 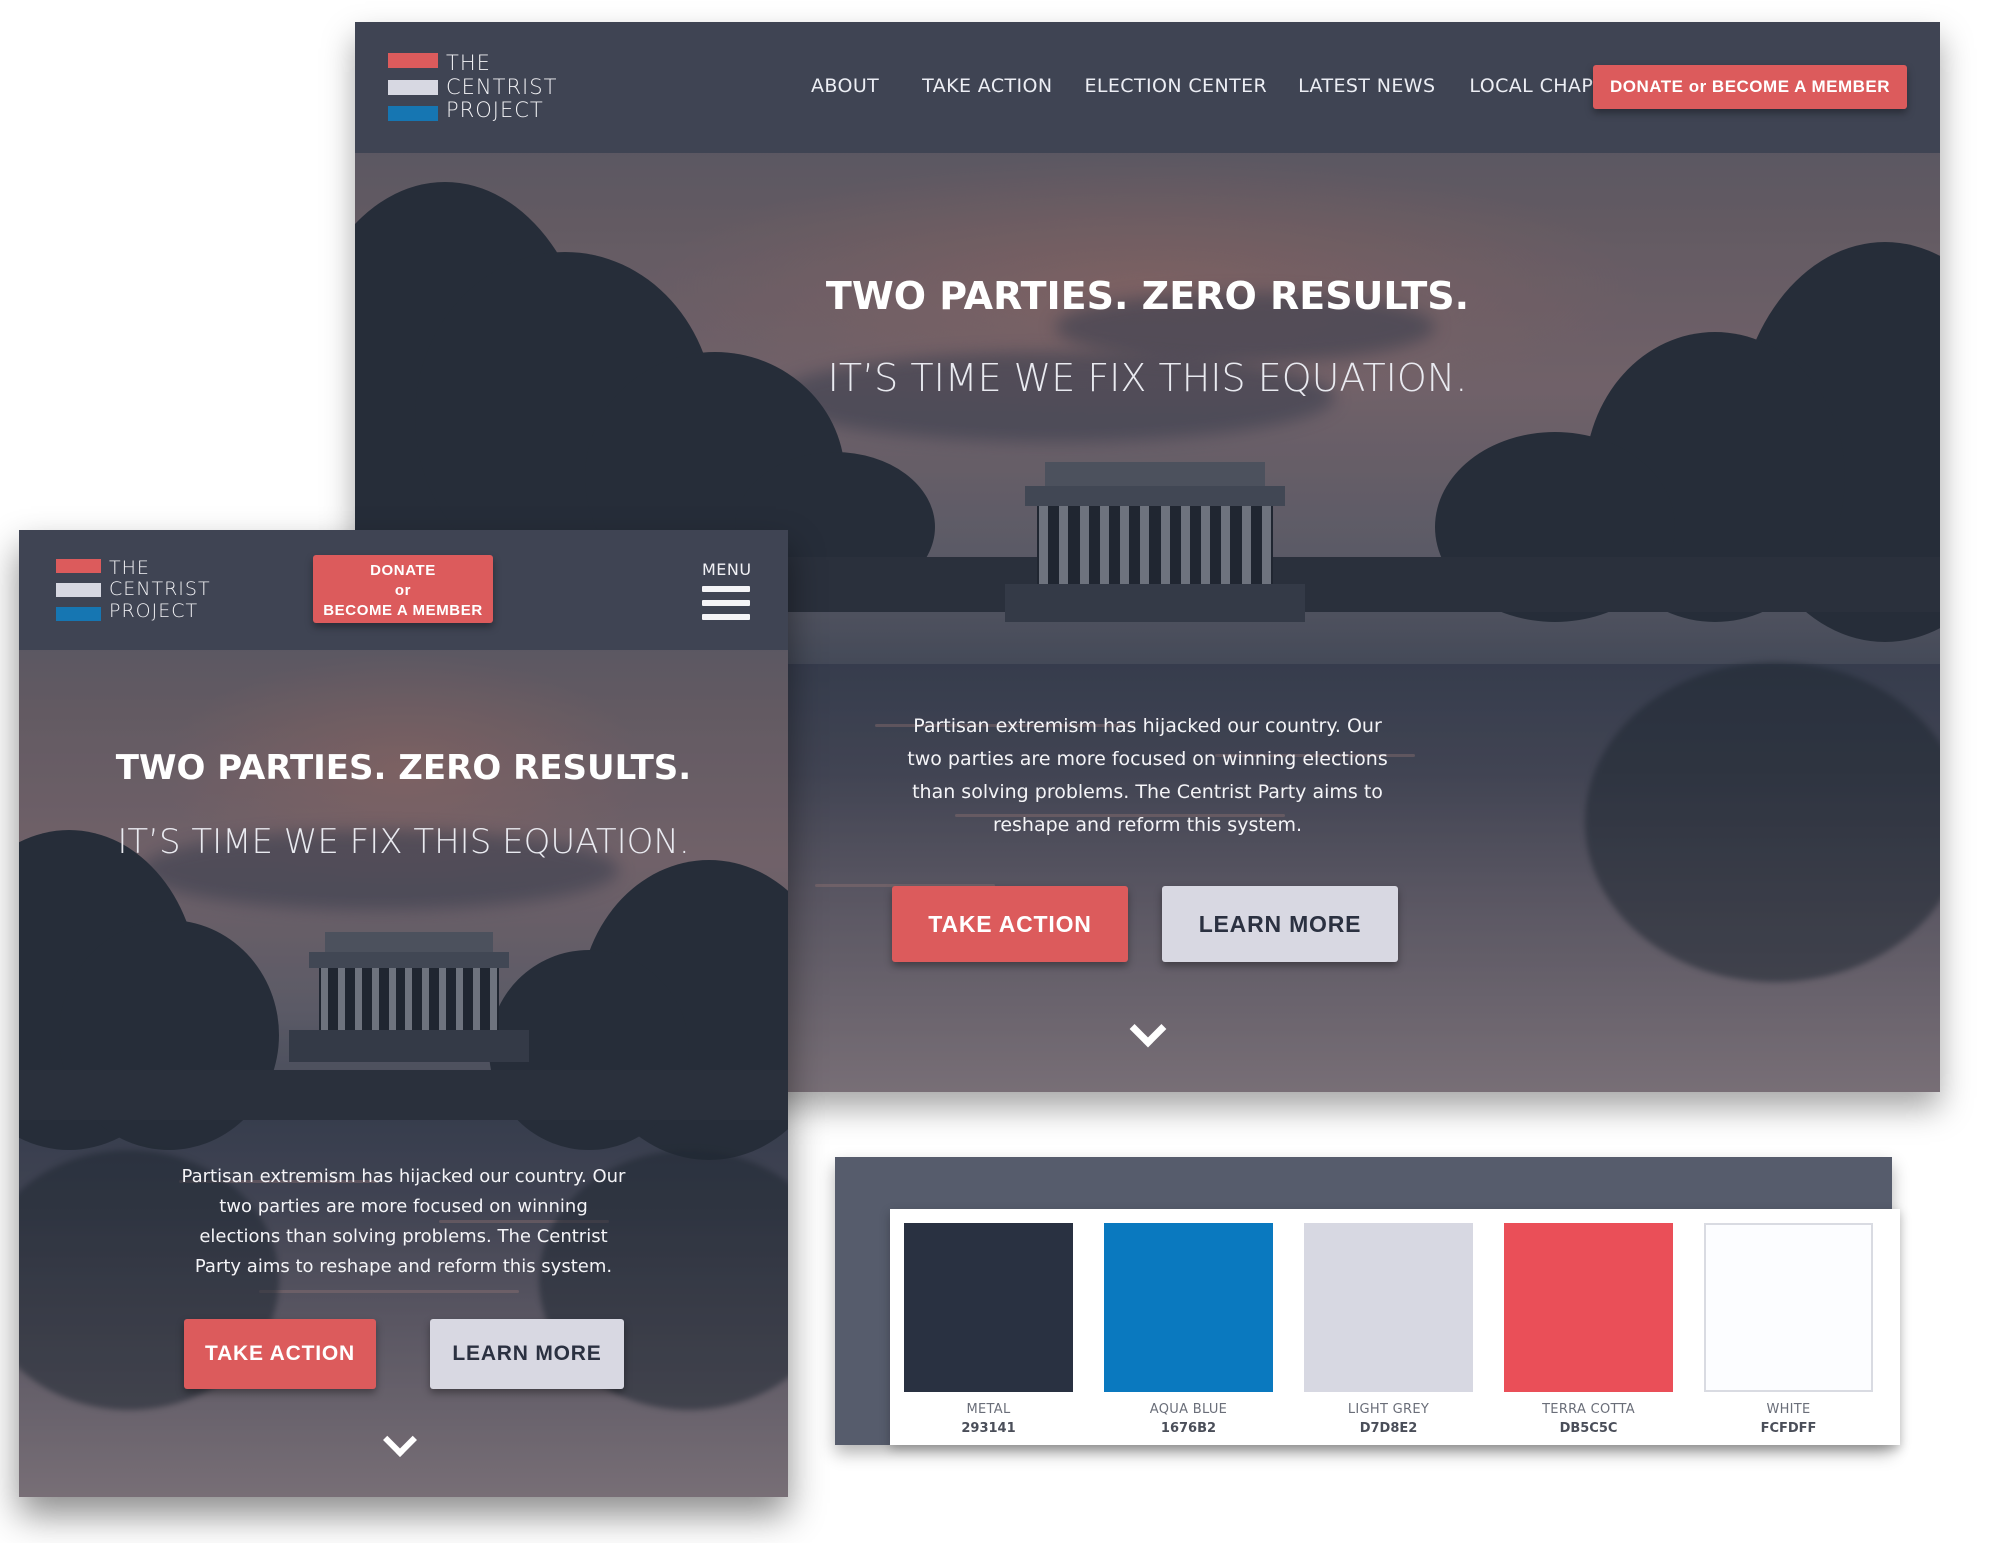 I want to click on swatch-name: METAL, so click(x=988, y=1409).